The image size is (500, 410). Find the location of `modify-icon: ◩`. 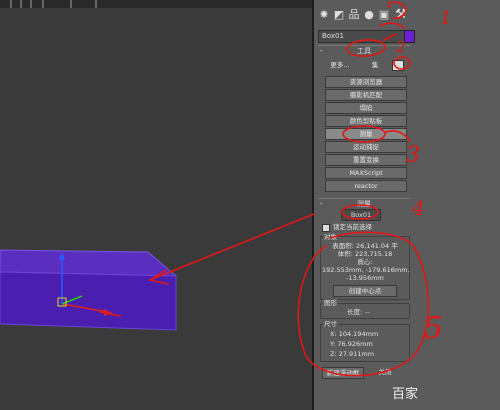

modify-icon: ◩ is located at coordinates (339, 15).